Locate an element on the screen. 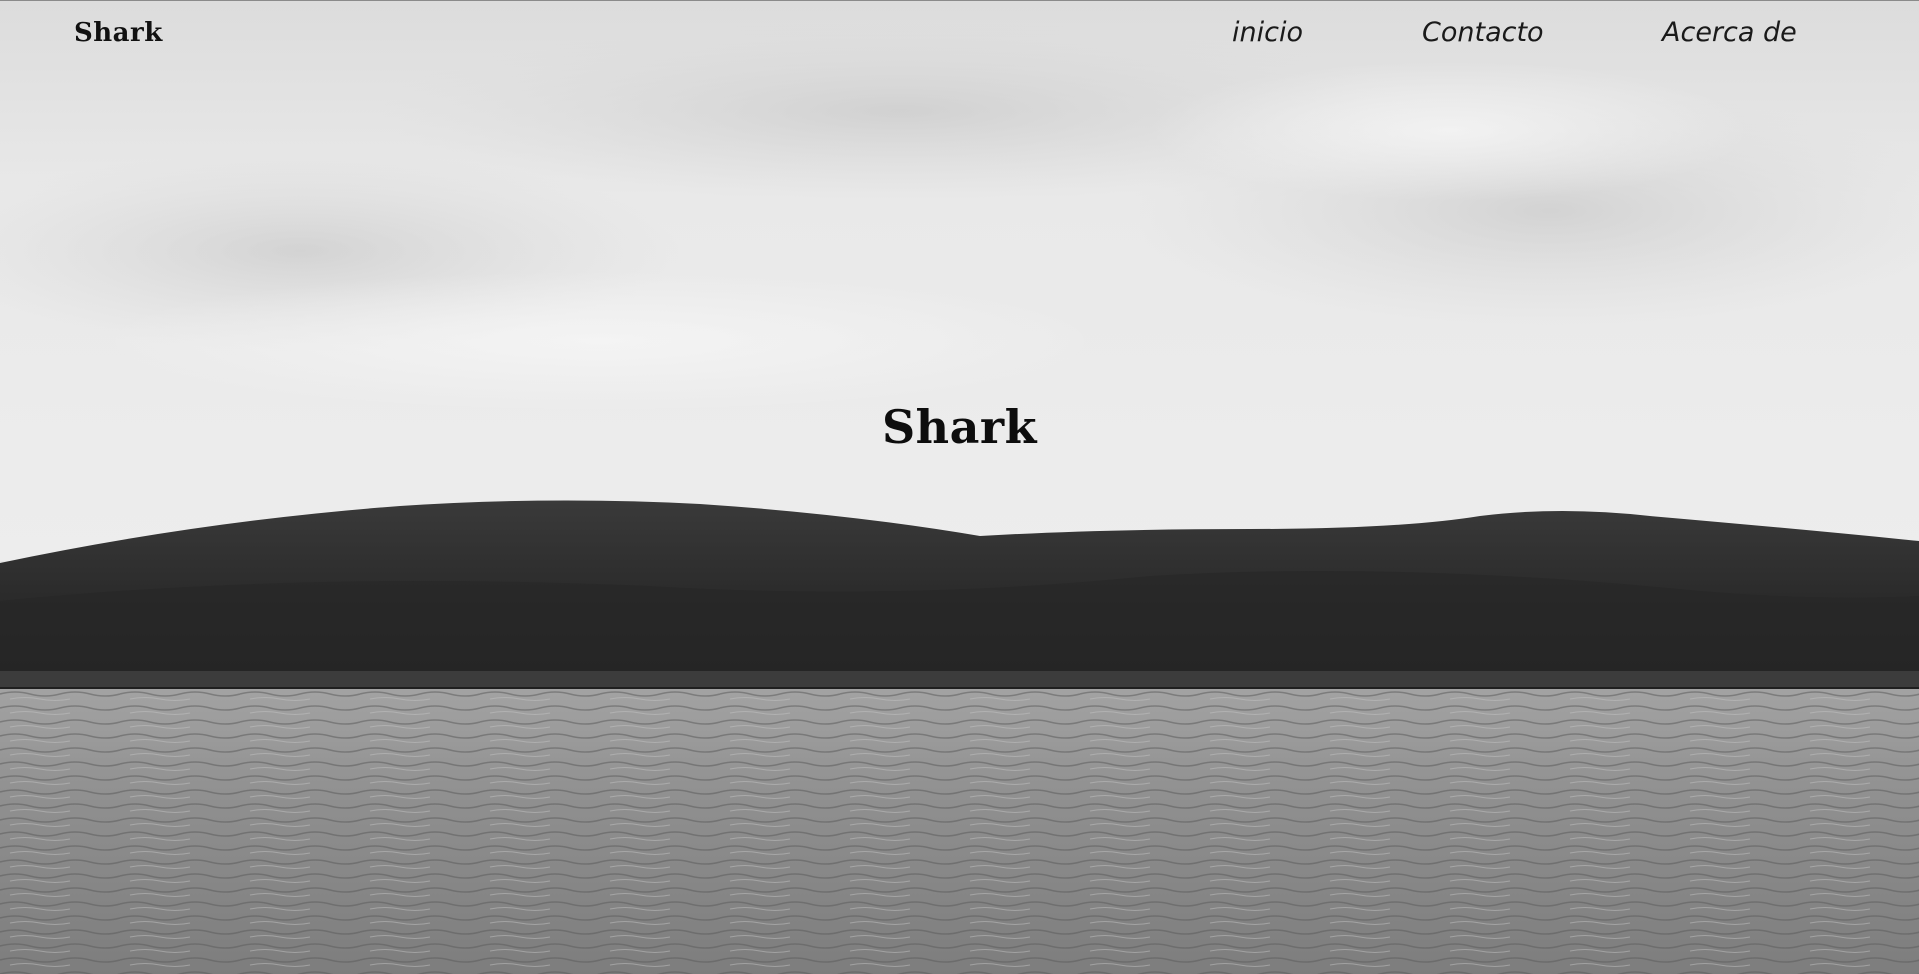 The image size is (1919, 974). nav-link-inicio: inicio is located at coordinates (1267, 32).